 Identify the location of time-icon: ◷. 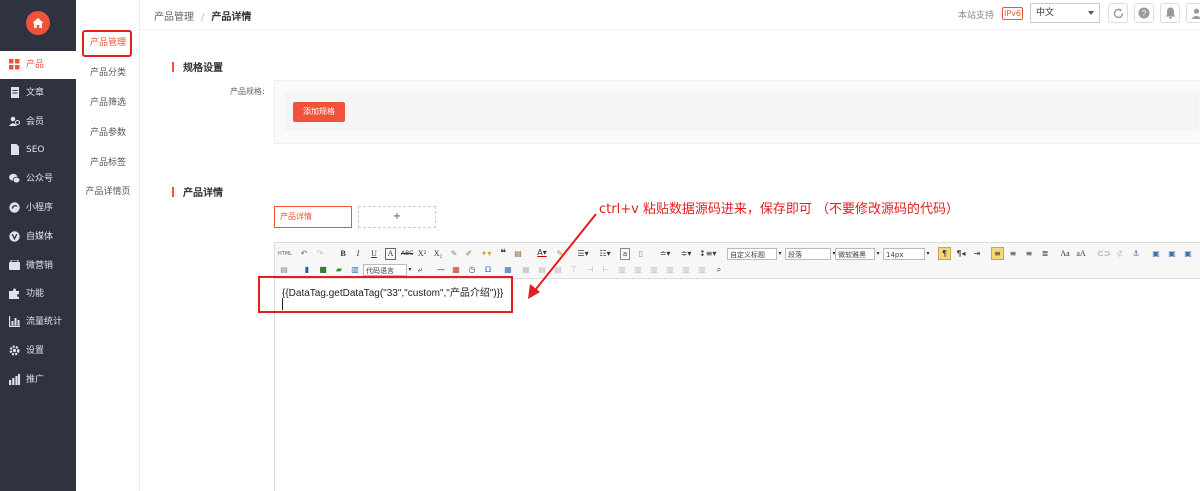
(472, 270).